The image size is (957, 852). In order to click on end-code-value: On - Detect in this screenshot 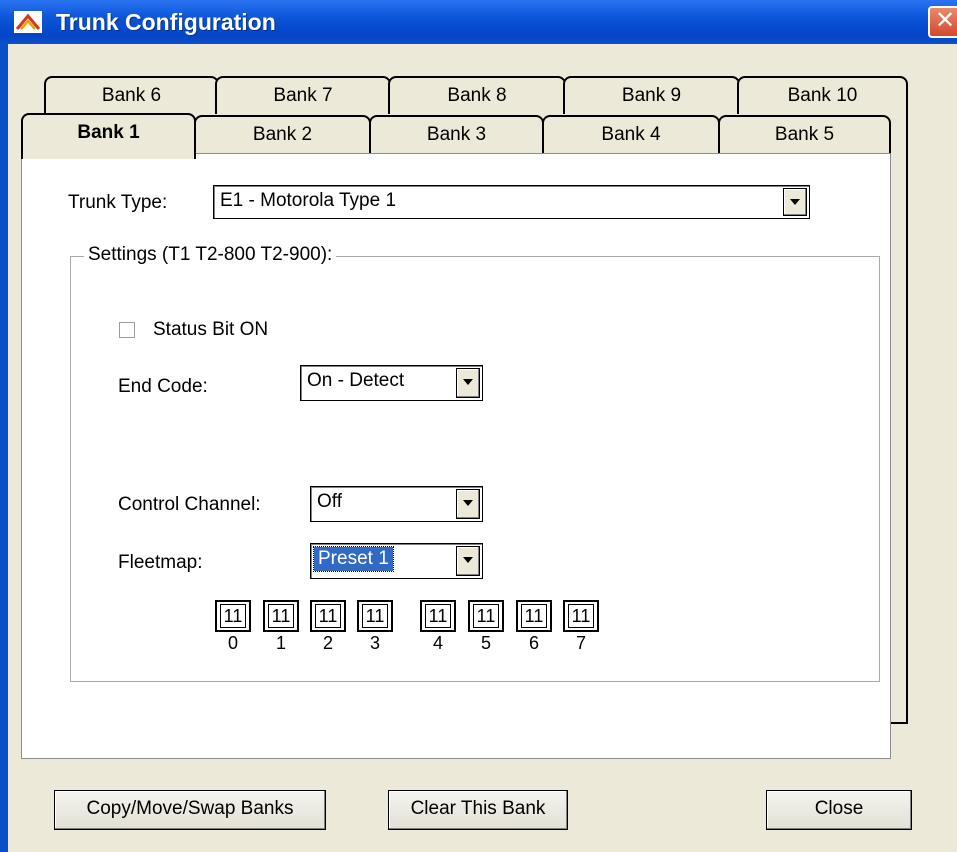, I will do `click(356, 380)`.